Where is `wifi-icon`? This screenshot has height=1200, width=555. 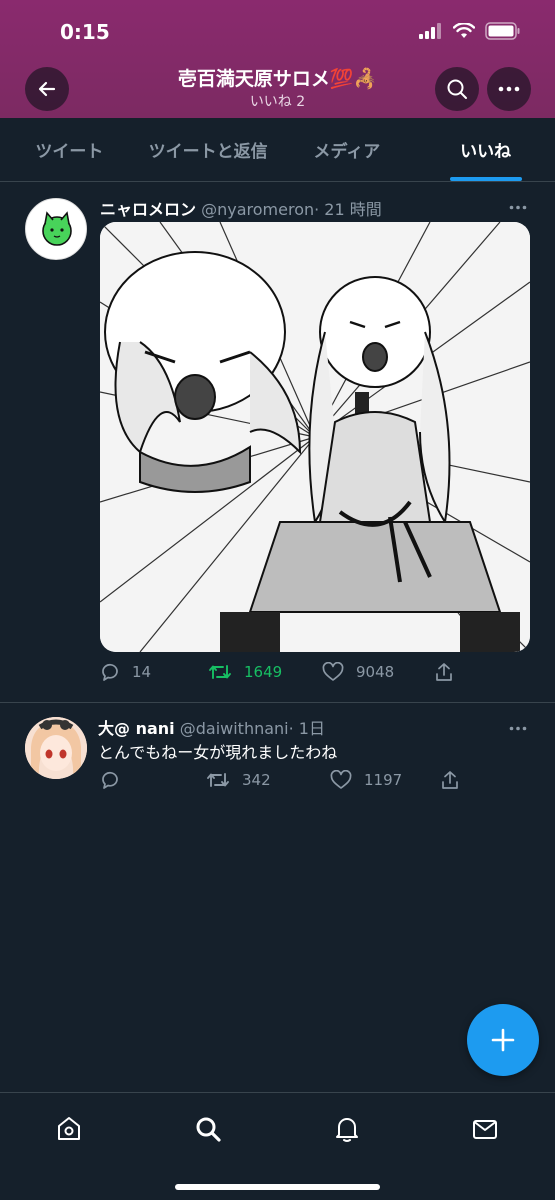
wifi-icon is located at coordinates (464, 30).